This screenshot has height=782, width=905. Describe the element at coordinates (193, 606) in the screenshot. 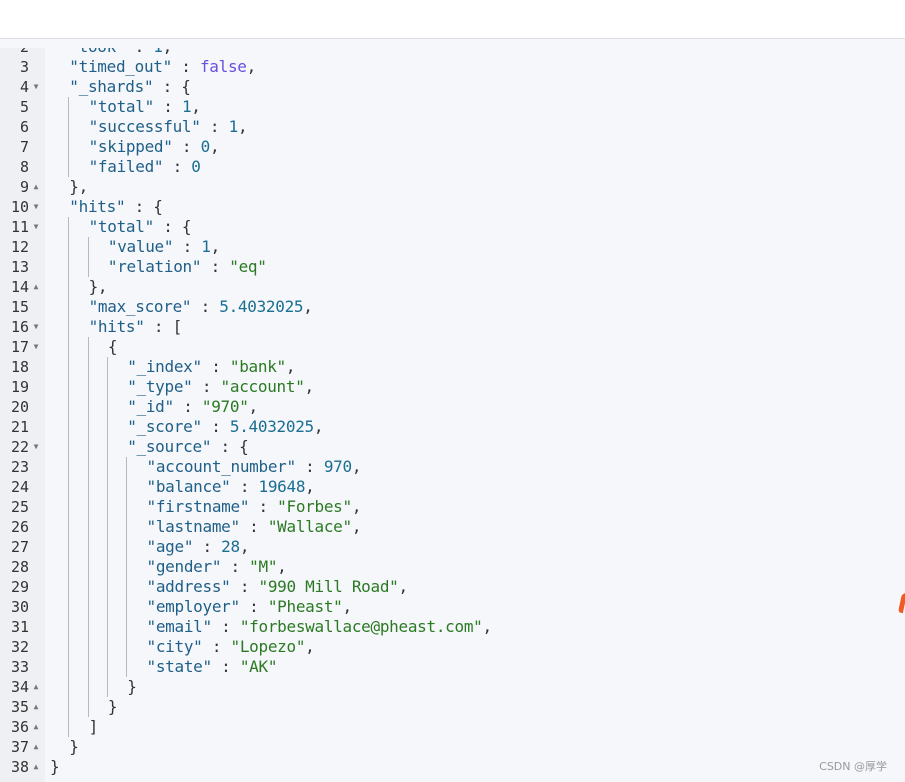

I see `json-key: "employer"` at that location.